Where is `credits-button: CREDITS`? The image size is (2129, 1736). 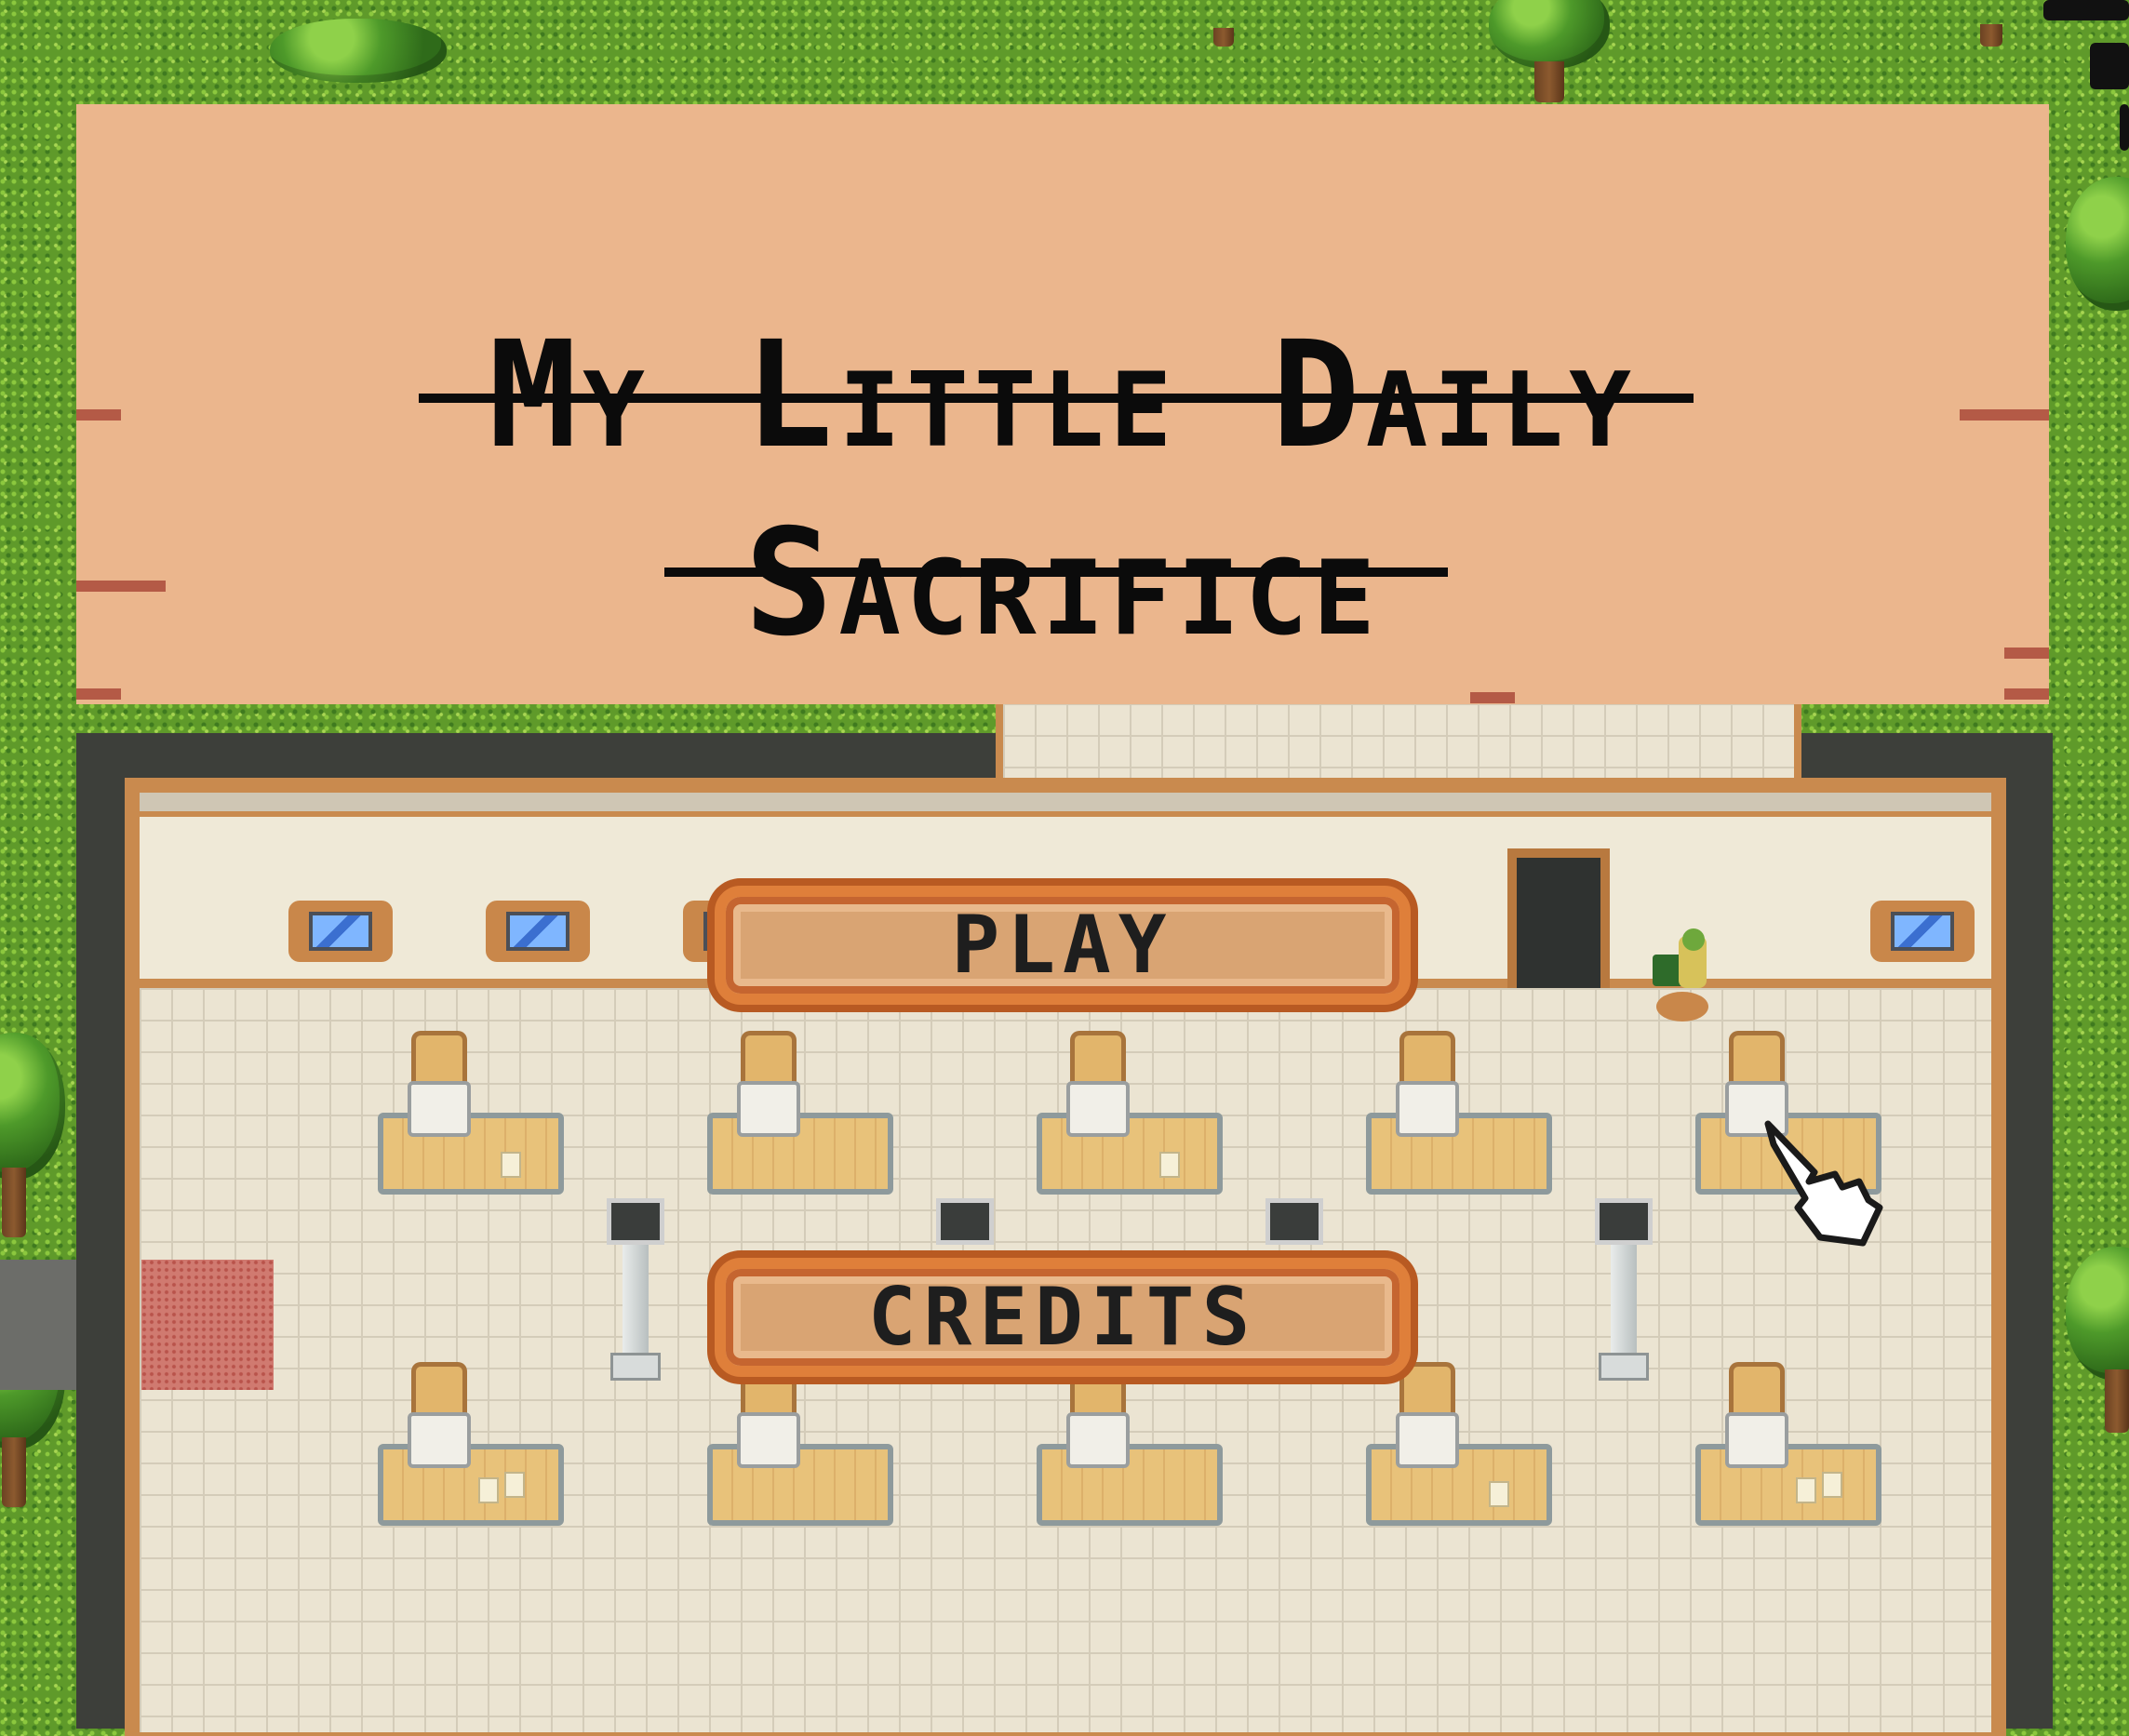 credits-button: CREDITS is located at coordinates (1063, 1318).